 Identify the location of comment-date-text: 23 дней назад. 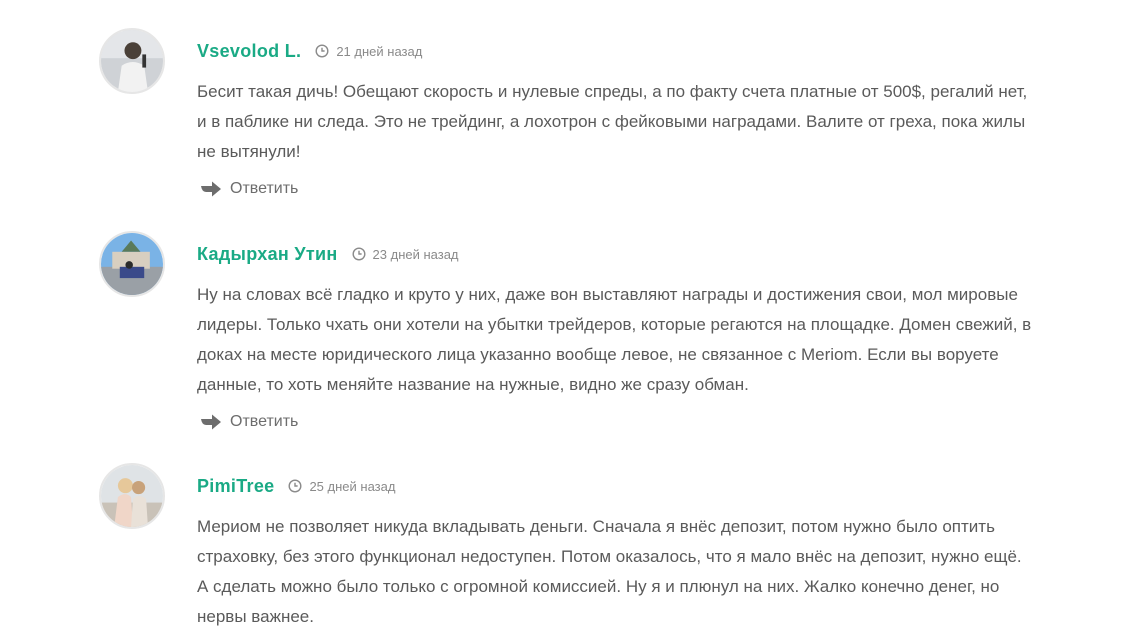
(415, 254).